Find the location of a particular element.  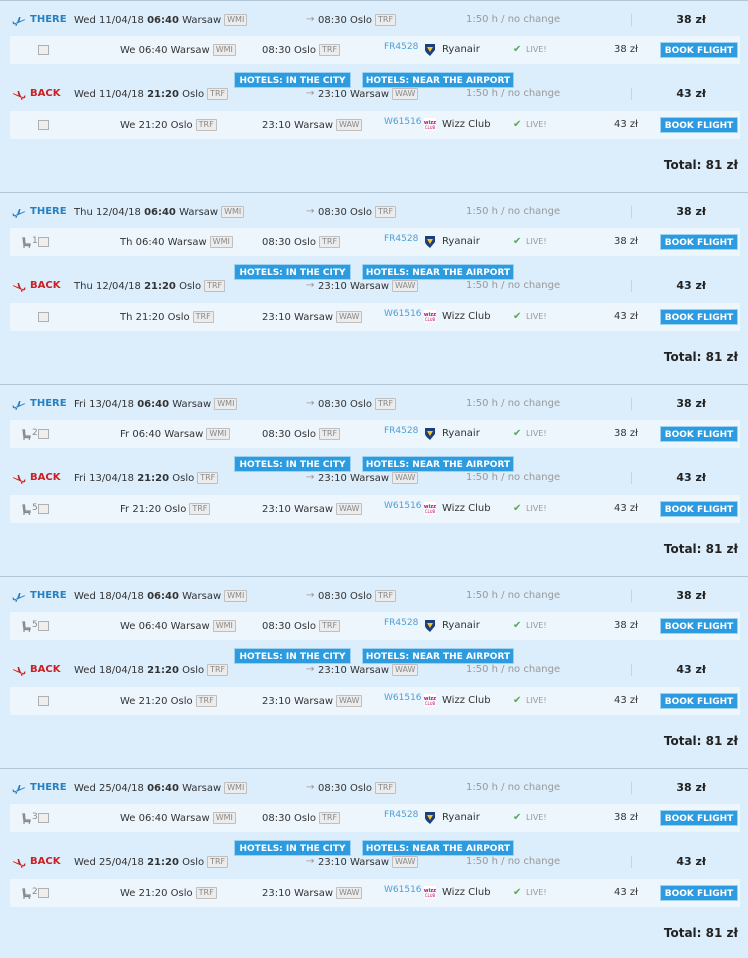

seat-count: 5 is located at coordinates (35, 625).